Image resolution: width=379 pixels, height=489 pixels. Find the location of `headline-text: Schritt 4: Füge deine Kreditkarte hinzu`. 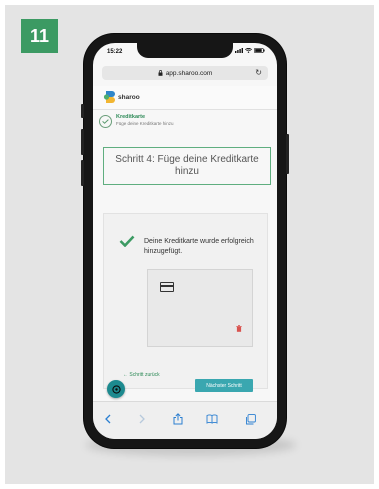

headline-text: Schritt 4: Füge deine Kreditkarte hinzu is located at coordinates (187, 165).